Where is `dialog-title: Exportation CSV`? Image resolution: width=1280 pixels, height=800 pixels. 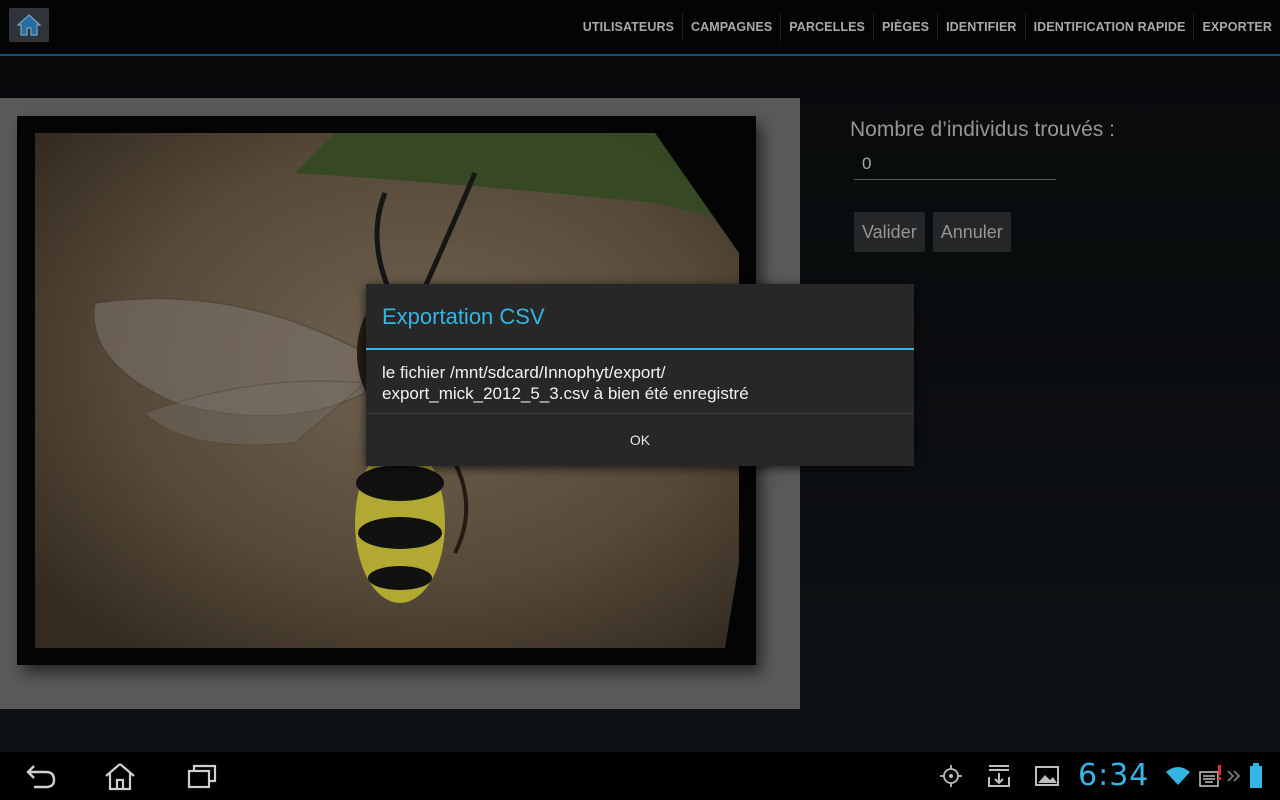
dialog-title: Exportation CSV is located at coordinates (640, 317).